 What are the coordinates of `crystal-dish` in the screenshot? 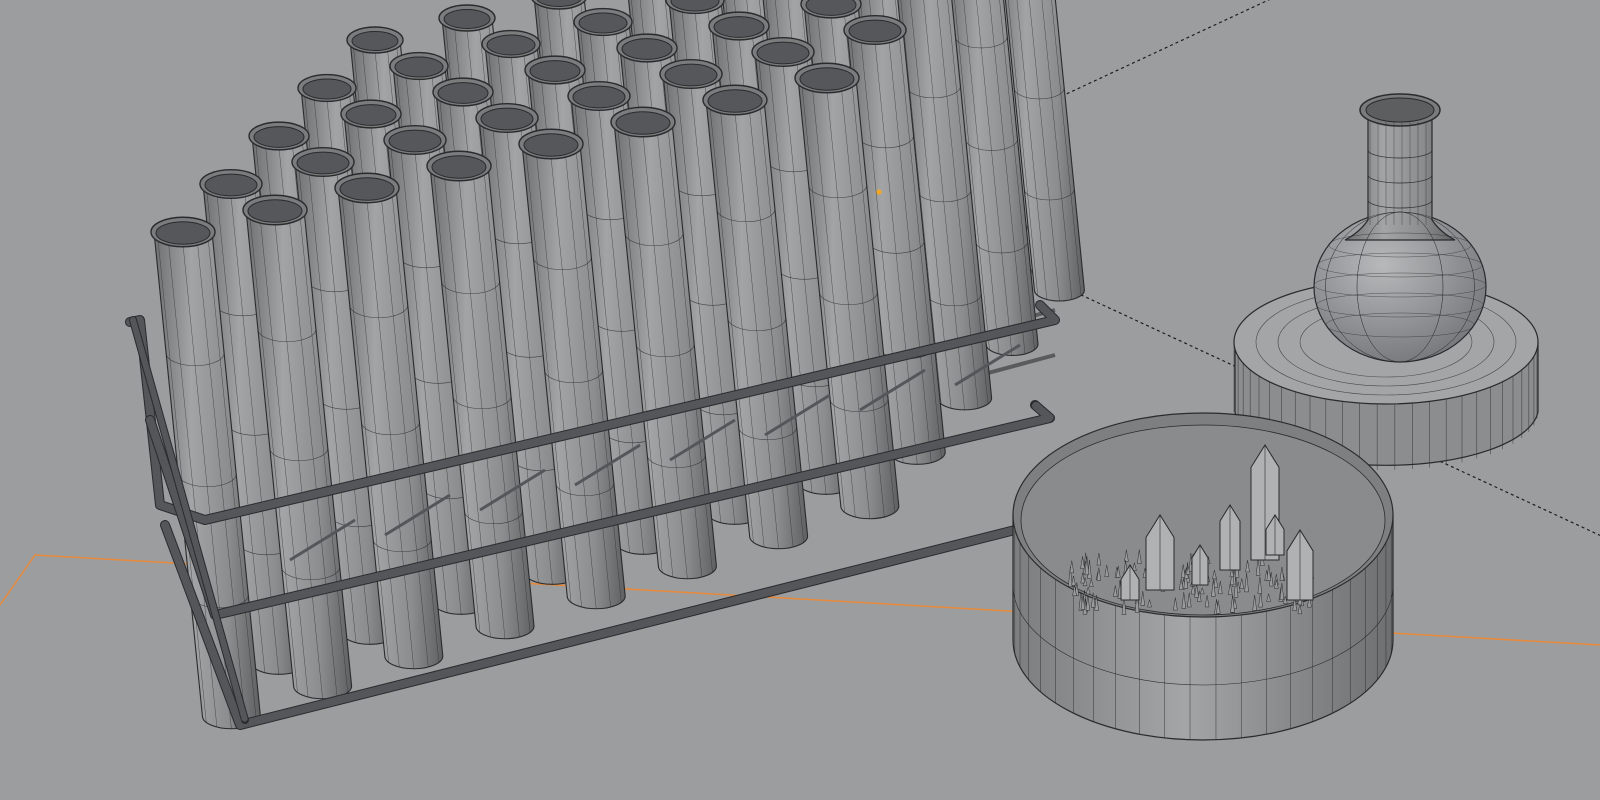 It's located at (1203, 576).